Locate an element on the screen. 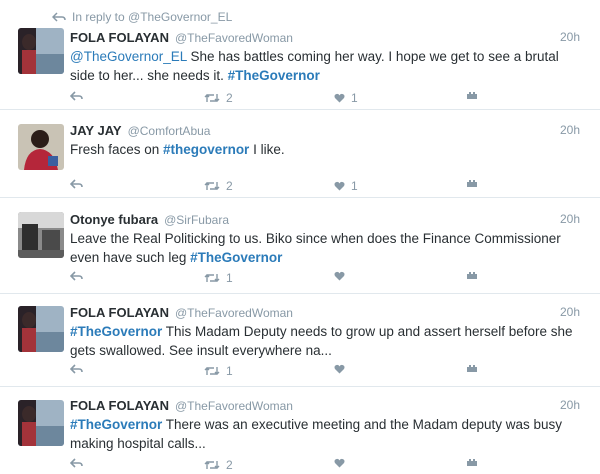  user-handle: @ComfortAbua is located at coordinates (169, 131).